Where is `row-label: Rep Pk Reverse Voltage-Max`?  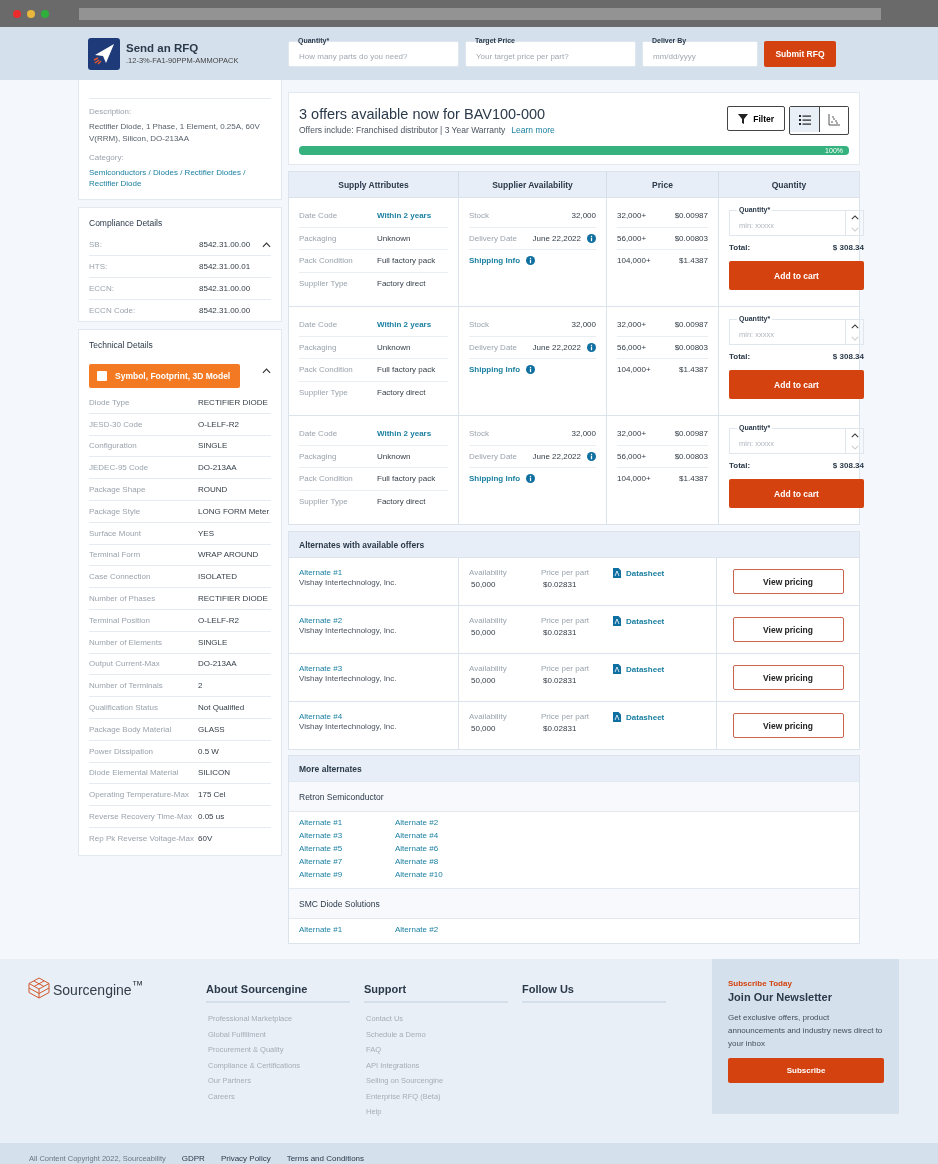 row-label: Rep Pk Reverse Voltage-Max is located at coordinates (142, 838).